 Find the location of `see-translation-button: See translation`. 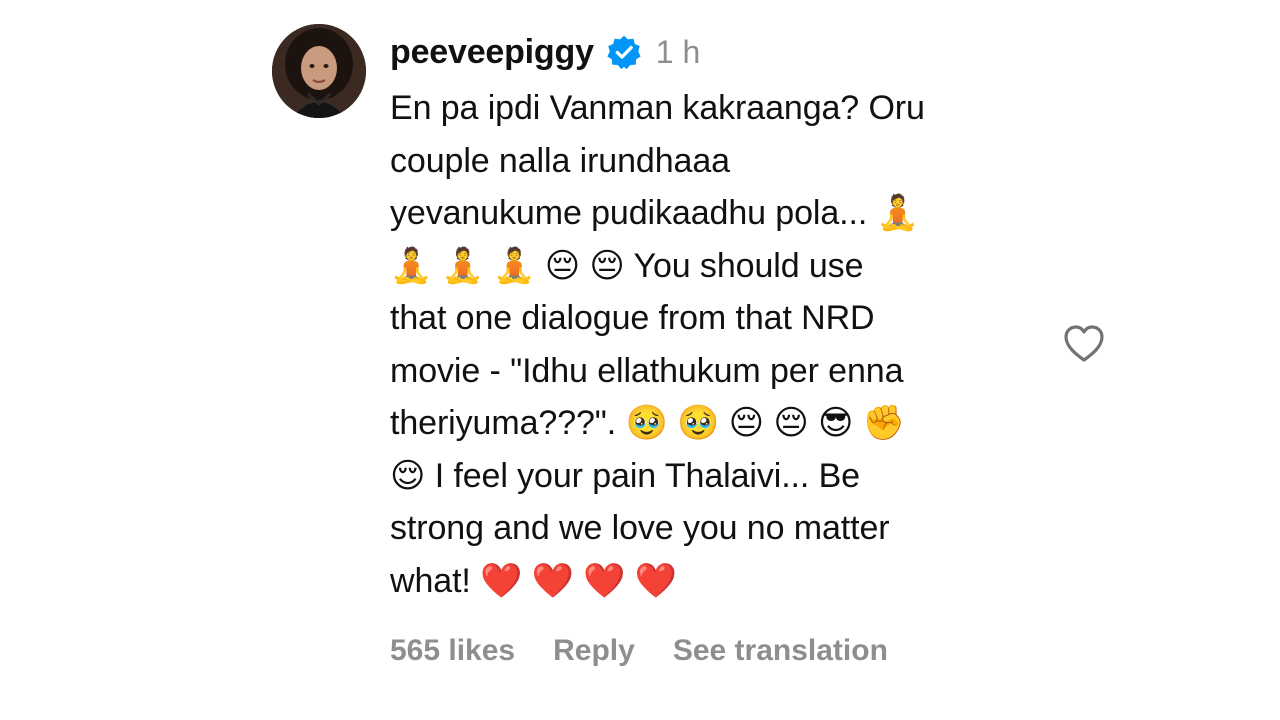

see-translation-button: See translation is located at coordinates (780, 651).